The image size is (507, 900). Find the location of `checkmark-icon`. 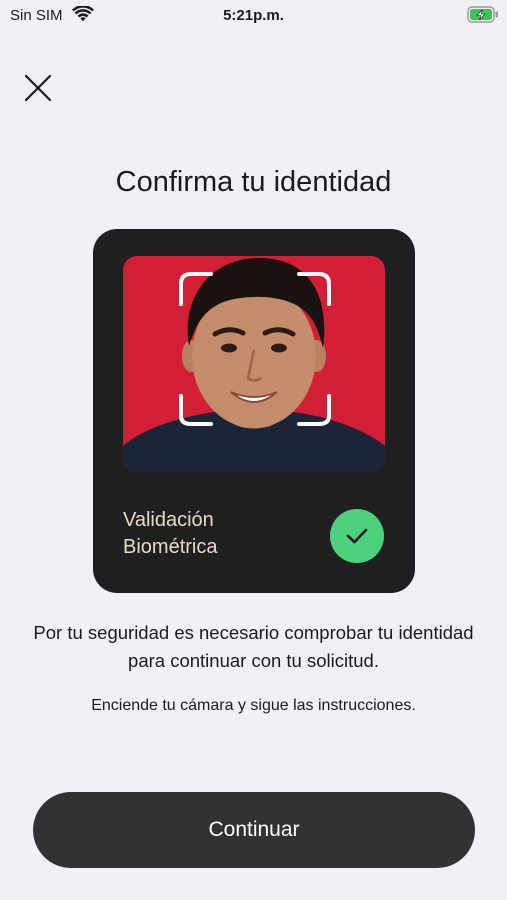

checkmark-icon is located at coordinates (357, 536).